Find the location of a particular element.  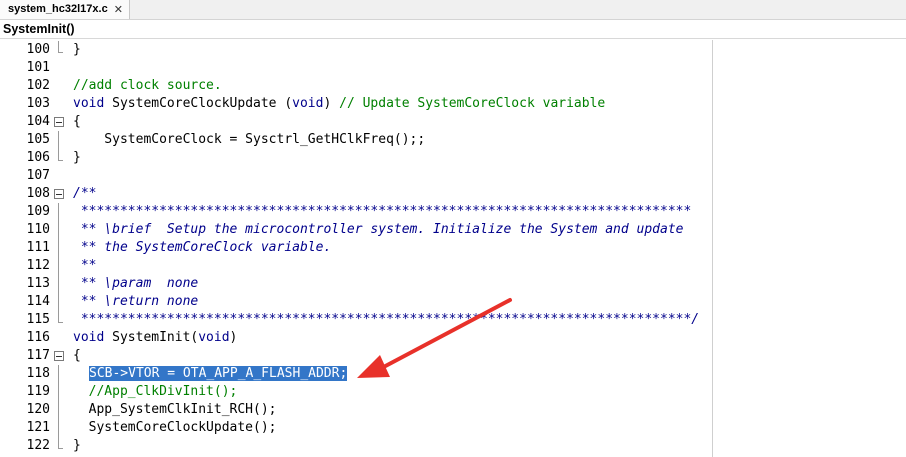

line-number: 100 is located at coordinates (38, 49).